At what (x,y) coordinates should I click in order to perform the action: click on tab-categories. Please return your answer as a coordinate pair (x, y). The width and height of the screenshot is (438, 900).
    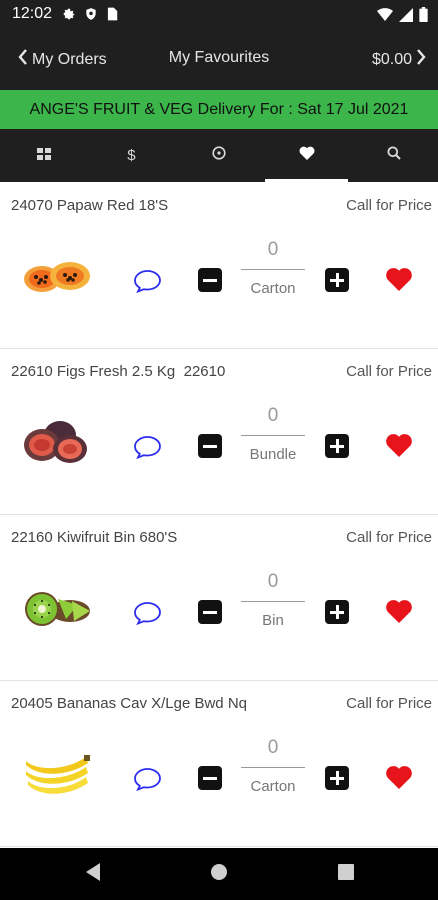
    Looking at the image, I should click on (44, 155).